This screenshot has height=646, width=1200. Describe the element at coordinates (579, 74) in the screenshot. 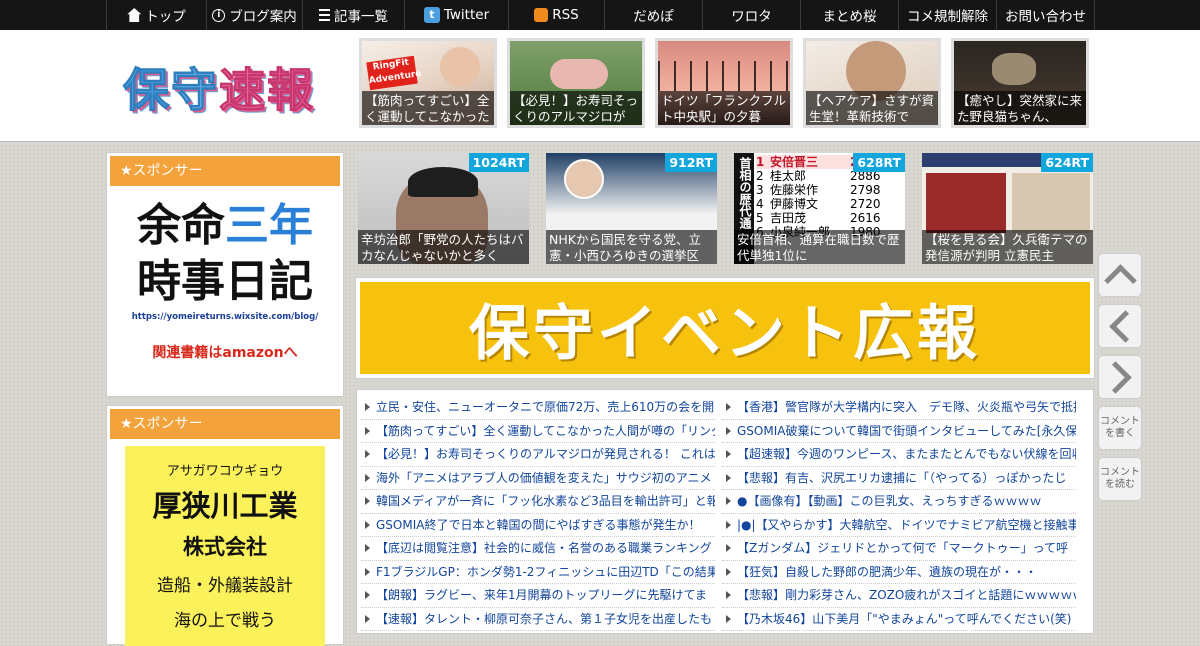

I see `armadillo-thumbnail` at that location.